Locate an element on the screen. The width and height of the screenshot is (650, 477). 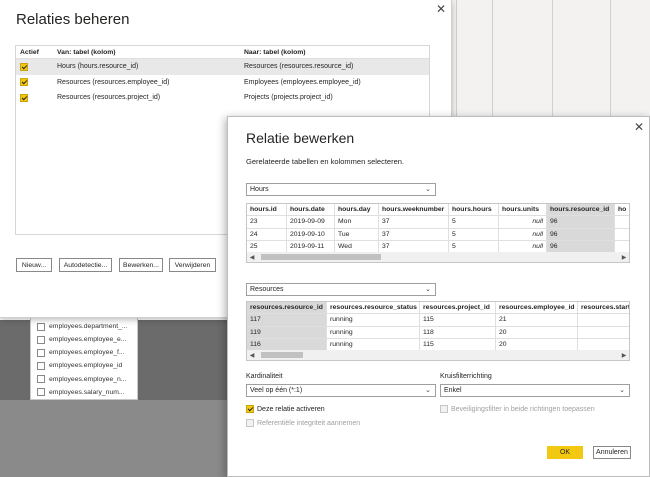
checkbox-checked-icon is located at coordinates (250, 409).